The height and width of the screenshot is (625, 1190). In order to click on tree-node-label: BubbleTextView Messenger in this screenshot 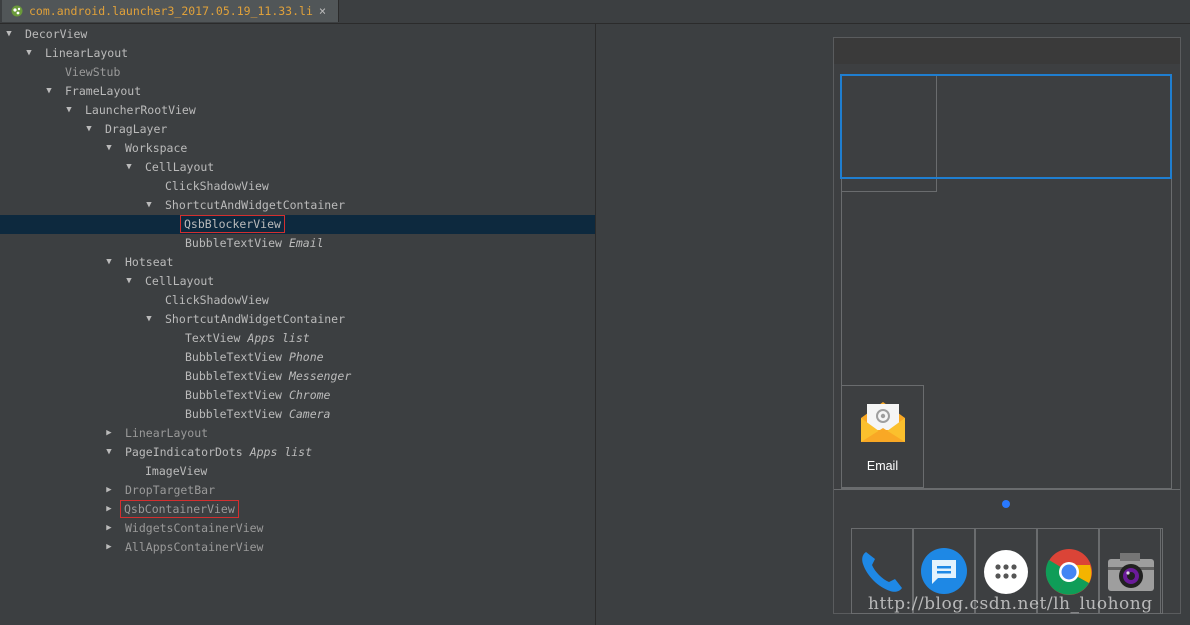, I will do `click(268, 376)`.